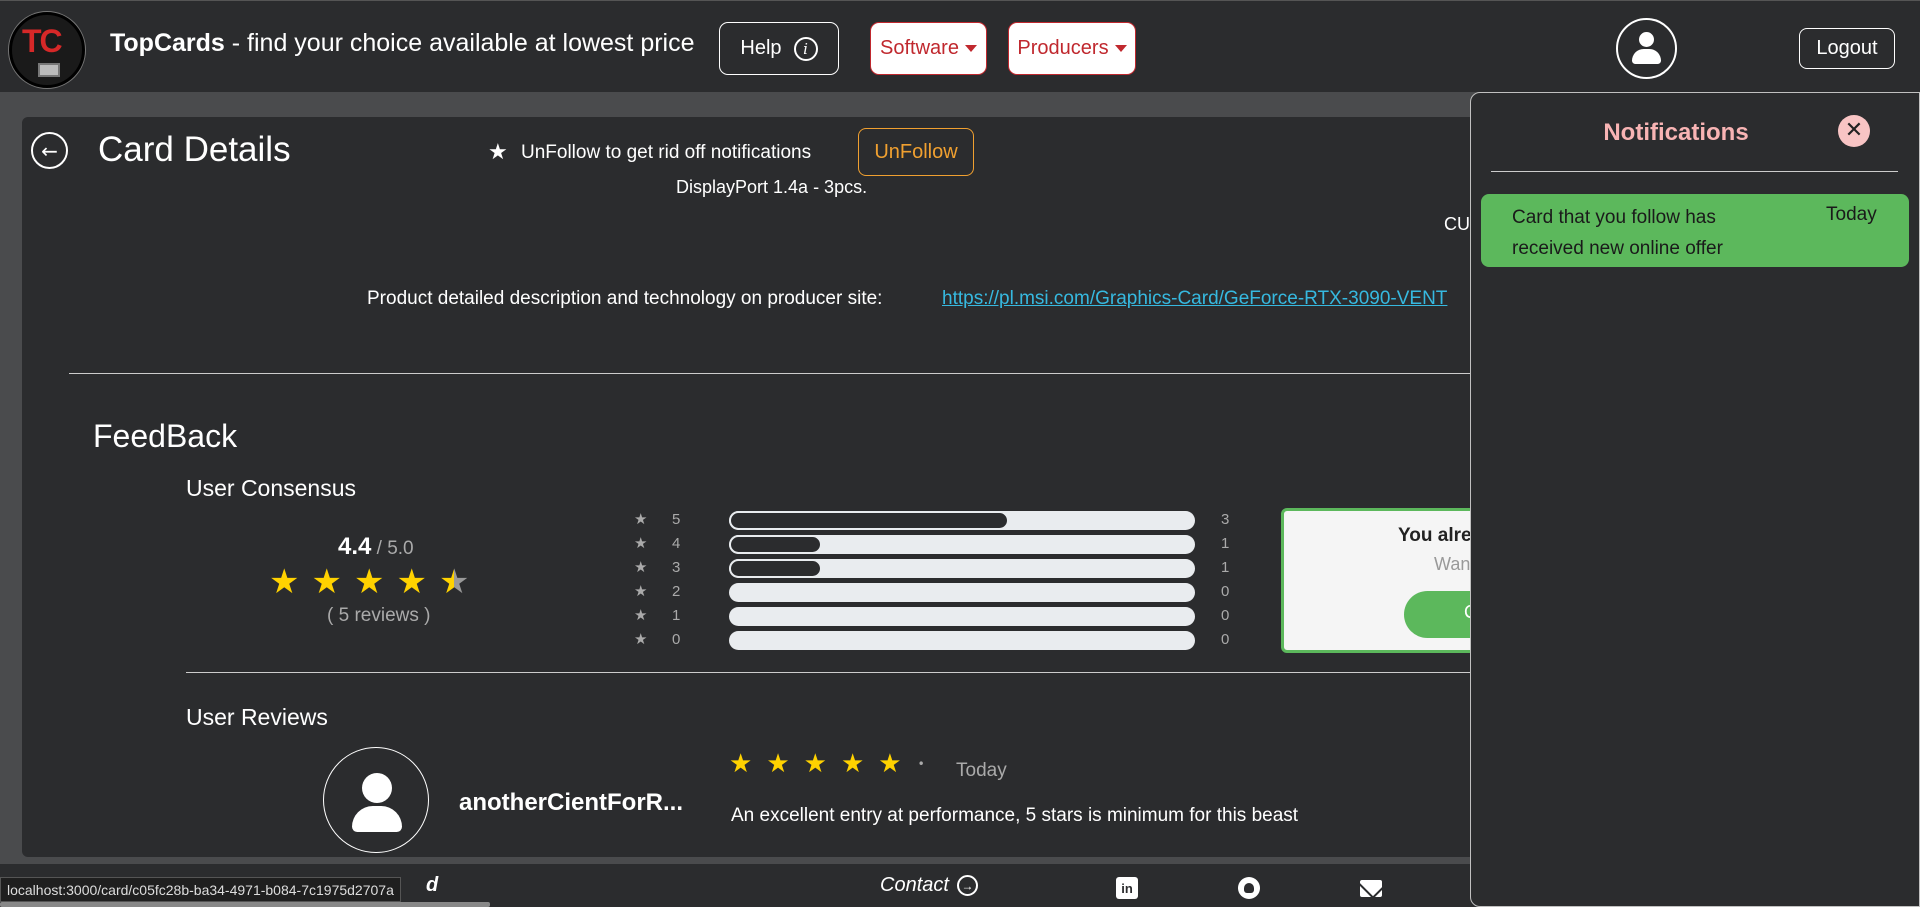  Describe the element at coordinates (167, 43) in the screenshot. I see `brand-name: TopCards` at that location.